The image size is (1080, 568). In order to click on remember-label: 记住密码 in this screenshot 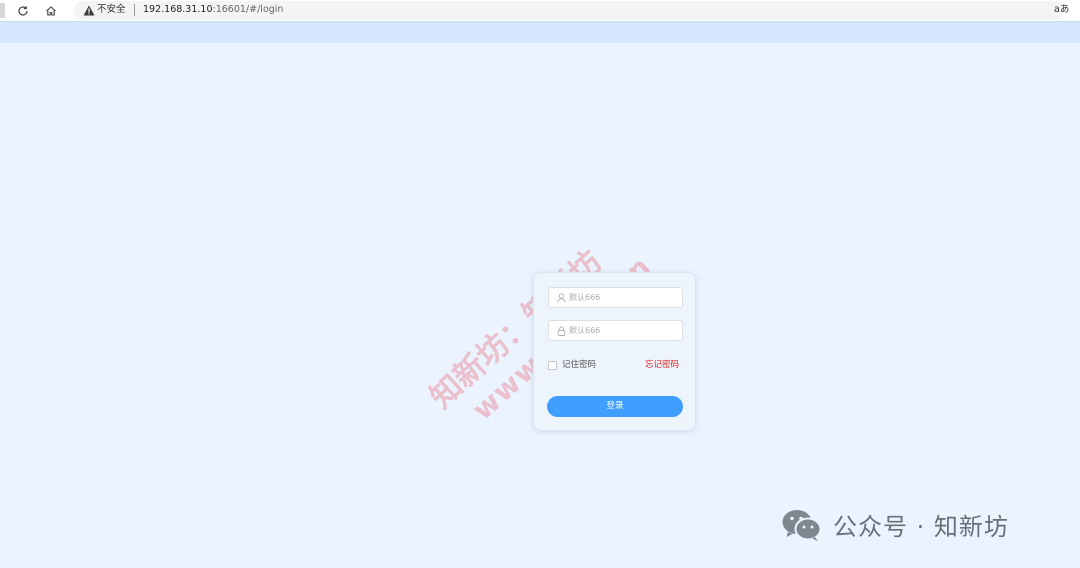, I will do `click(579, 365)`.